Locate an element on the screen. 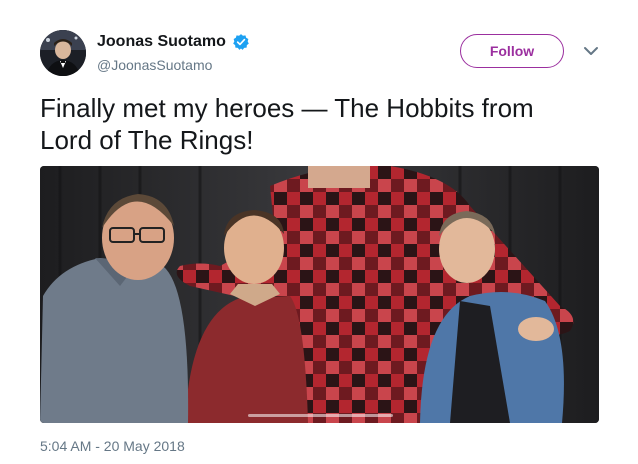 The image size is (638, 464). follow-button: Follow is located at coordinates (512, 51).